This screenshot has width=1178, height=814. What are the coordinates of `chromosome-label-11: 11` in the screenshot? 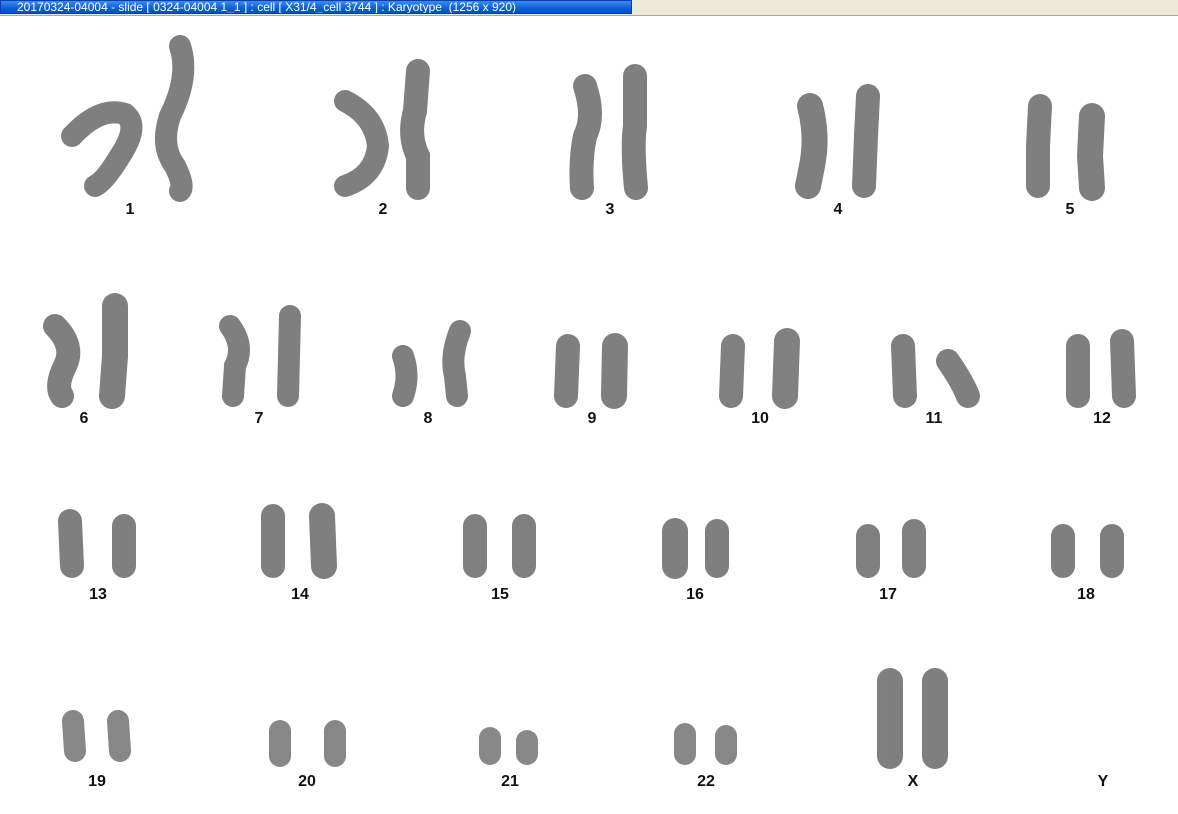 It's located at (934, 418).